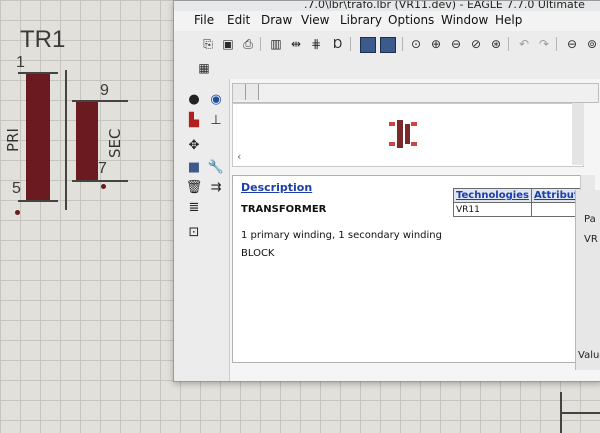 The height and width of the screenshot is (433, 600). I want to click on preview-scrollbar, so click(578, 134).